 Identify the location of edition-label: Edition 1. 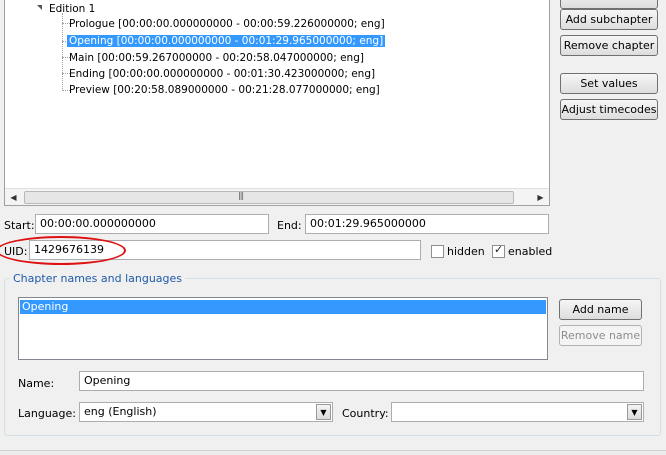
(72, 9).